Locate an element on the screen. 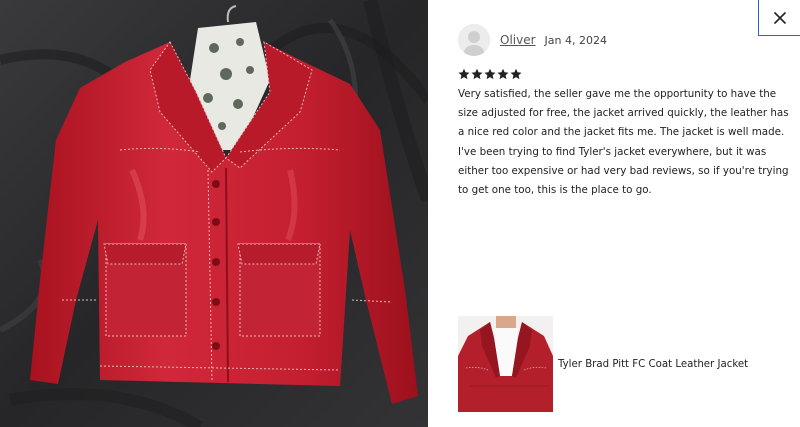  close-icon is located at coordinates (779, 17).